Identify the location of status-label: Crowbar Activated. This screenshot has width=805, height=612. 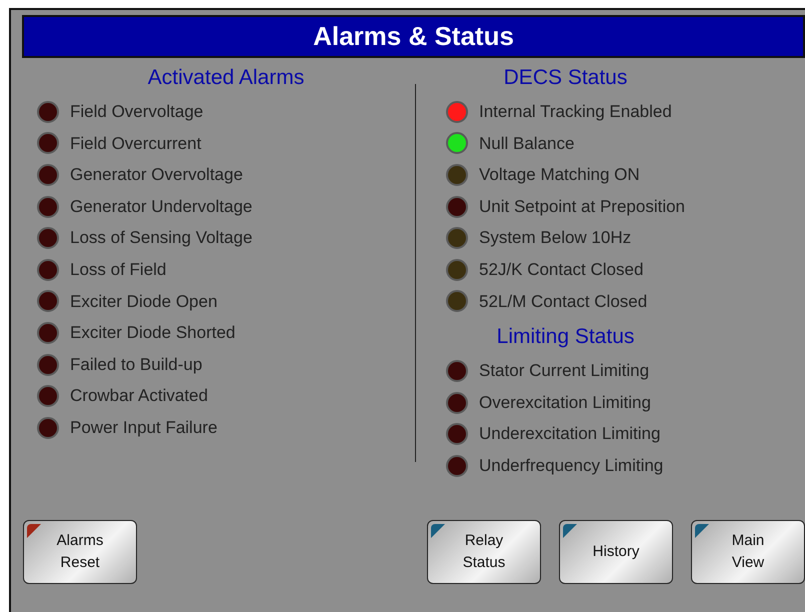
(139, 396).